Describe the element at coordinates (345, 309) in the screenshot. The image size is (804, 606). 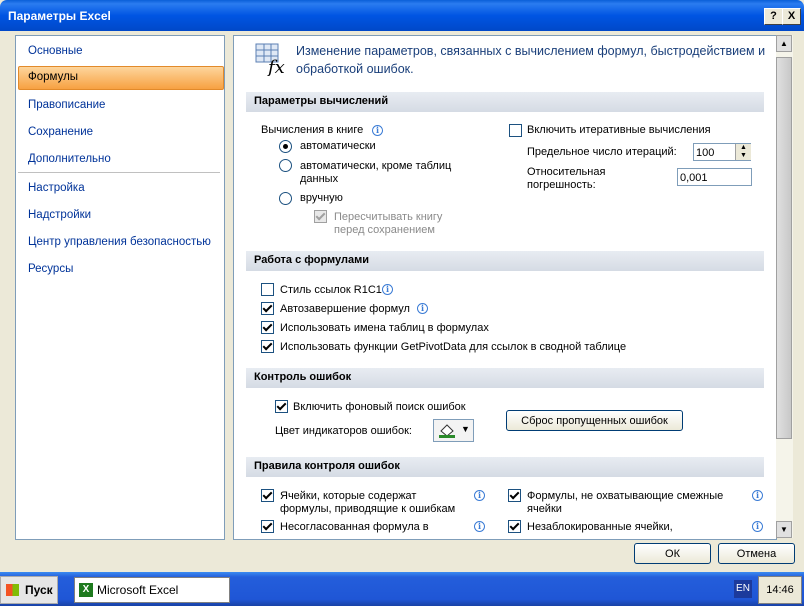
I see `autocomplete-label: Автозавершение формул` at that location.